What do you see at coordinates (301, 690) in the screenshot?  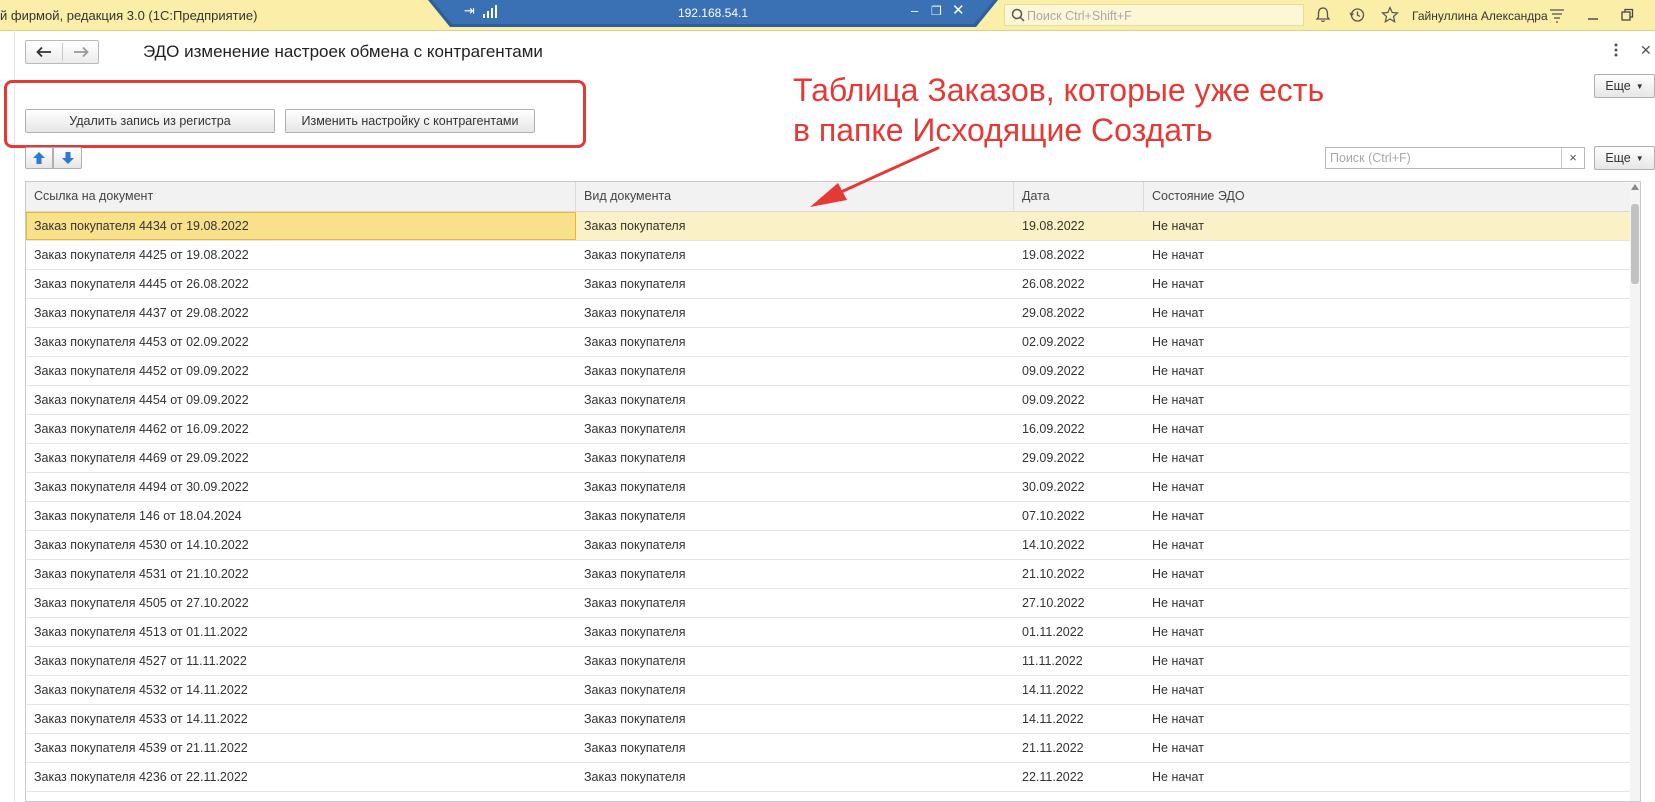 I see `cell-document-link: Заказ покупателя 4532 от 14.11.2022` at bounding box center [301, 690].